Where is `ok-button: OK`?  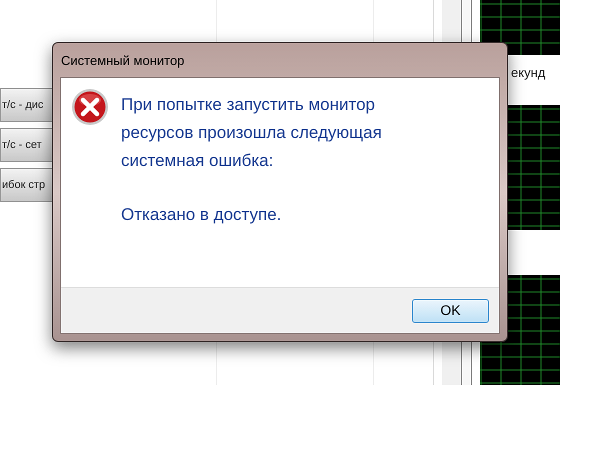 ok-button: OK is located at coordinates (450, 310).